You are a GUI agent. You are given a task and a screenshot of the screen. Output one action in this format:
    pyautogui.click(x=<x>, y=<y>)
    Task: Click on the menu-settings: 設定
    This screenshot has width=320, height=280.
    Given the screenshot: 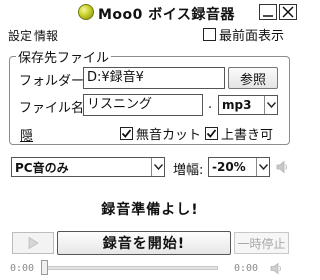 What is the action you would take?
    pyautogui.click(x=20, y=35)
    